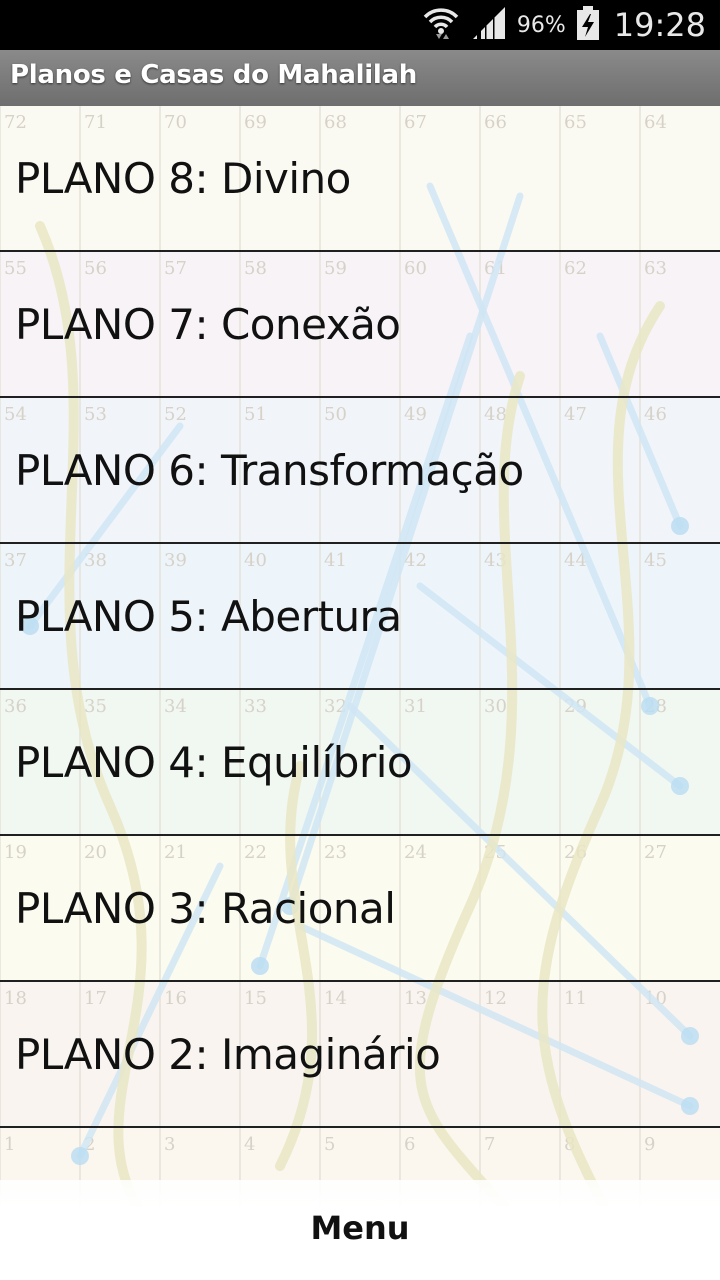 The width and height of the screenshot is (720, 1280). I want to click on board-number: 6, so click(409, 1144).